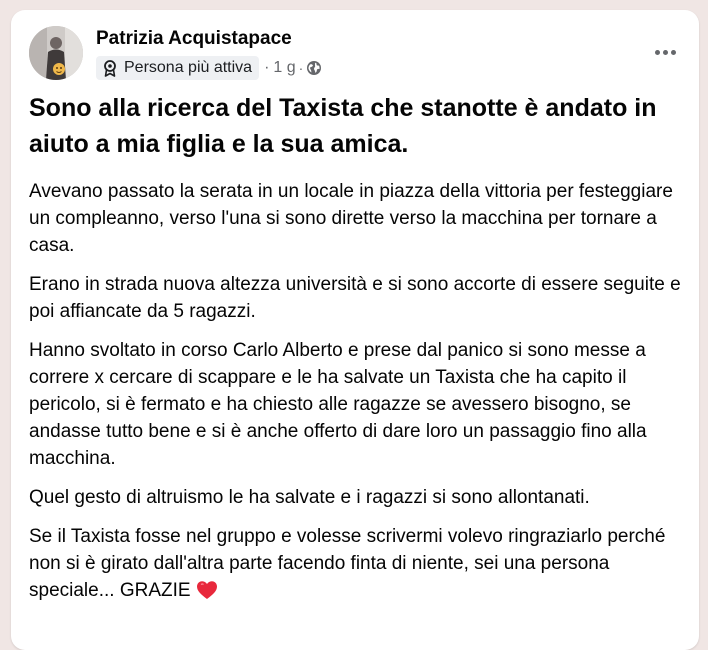 This screenshot has height=650, width=708. I want to click on globe-icon, so click(314, 68).